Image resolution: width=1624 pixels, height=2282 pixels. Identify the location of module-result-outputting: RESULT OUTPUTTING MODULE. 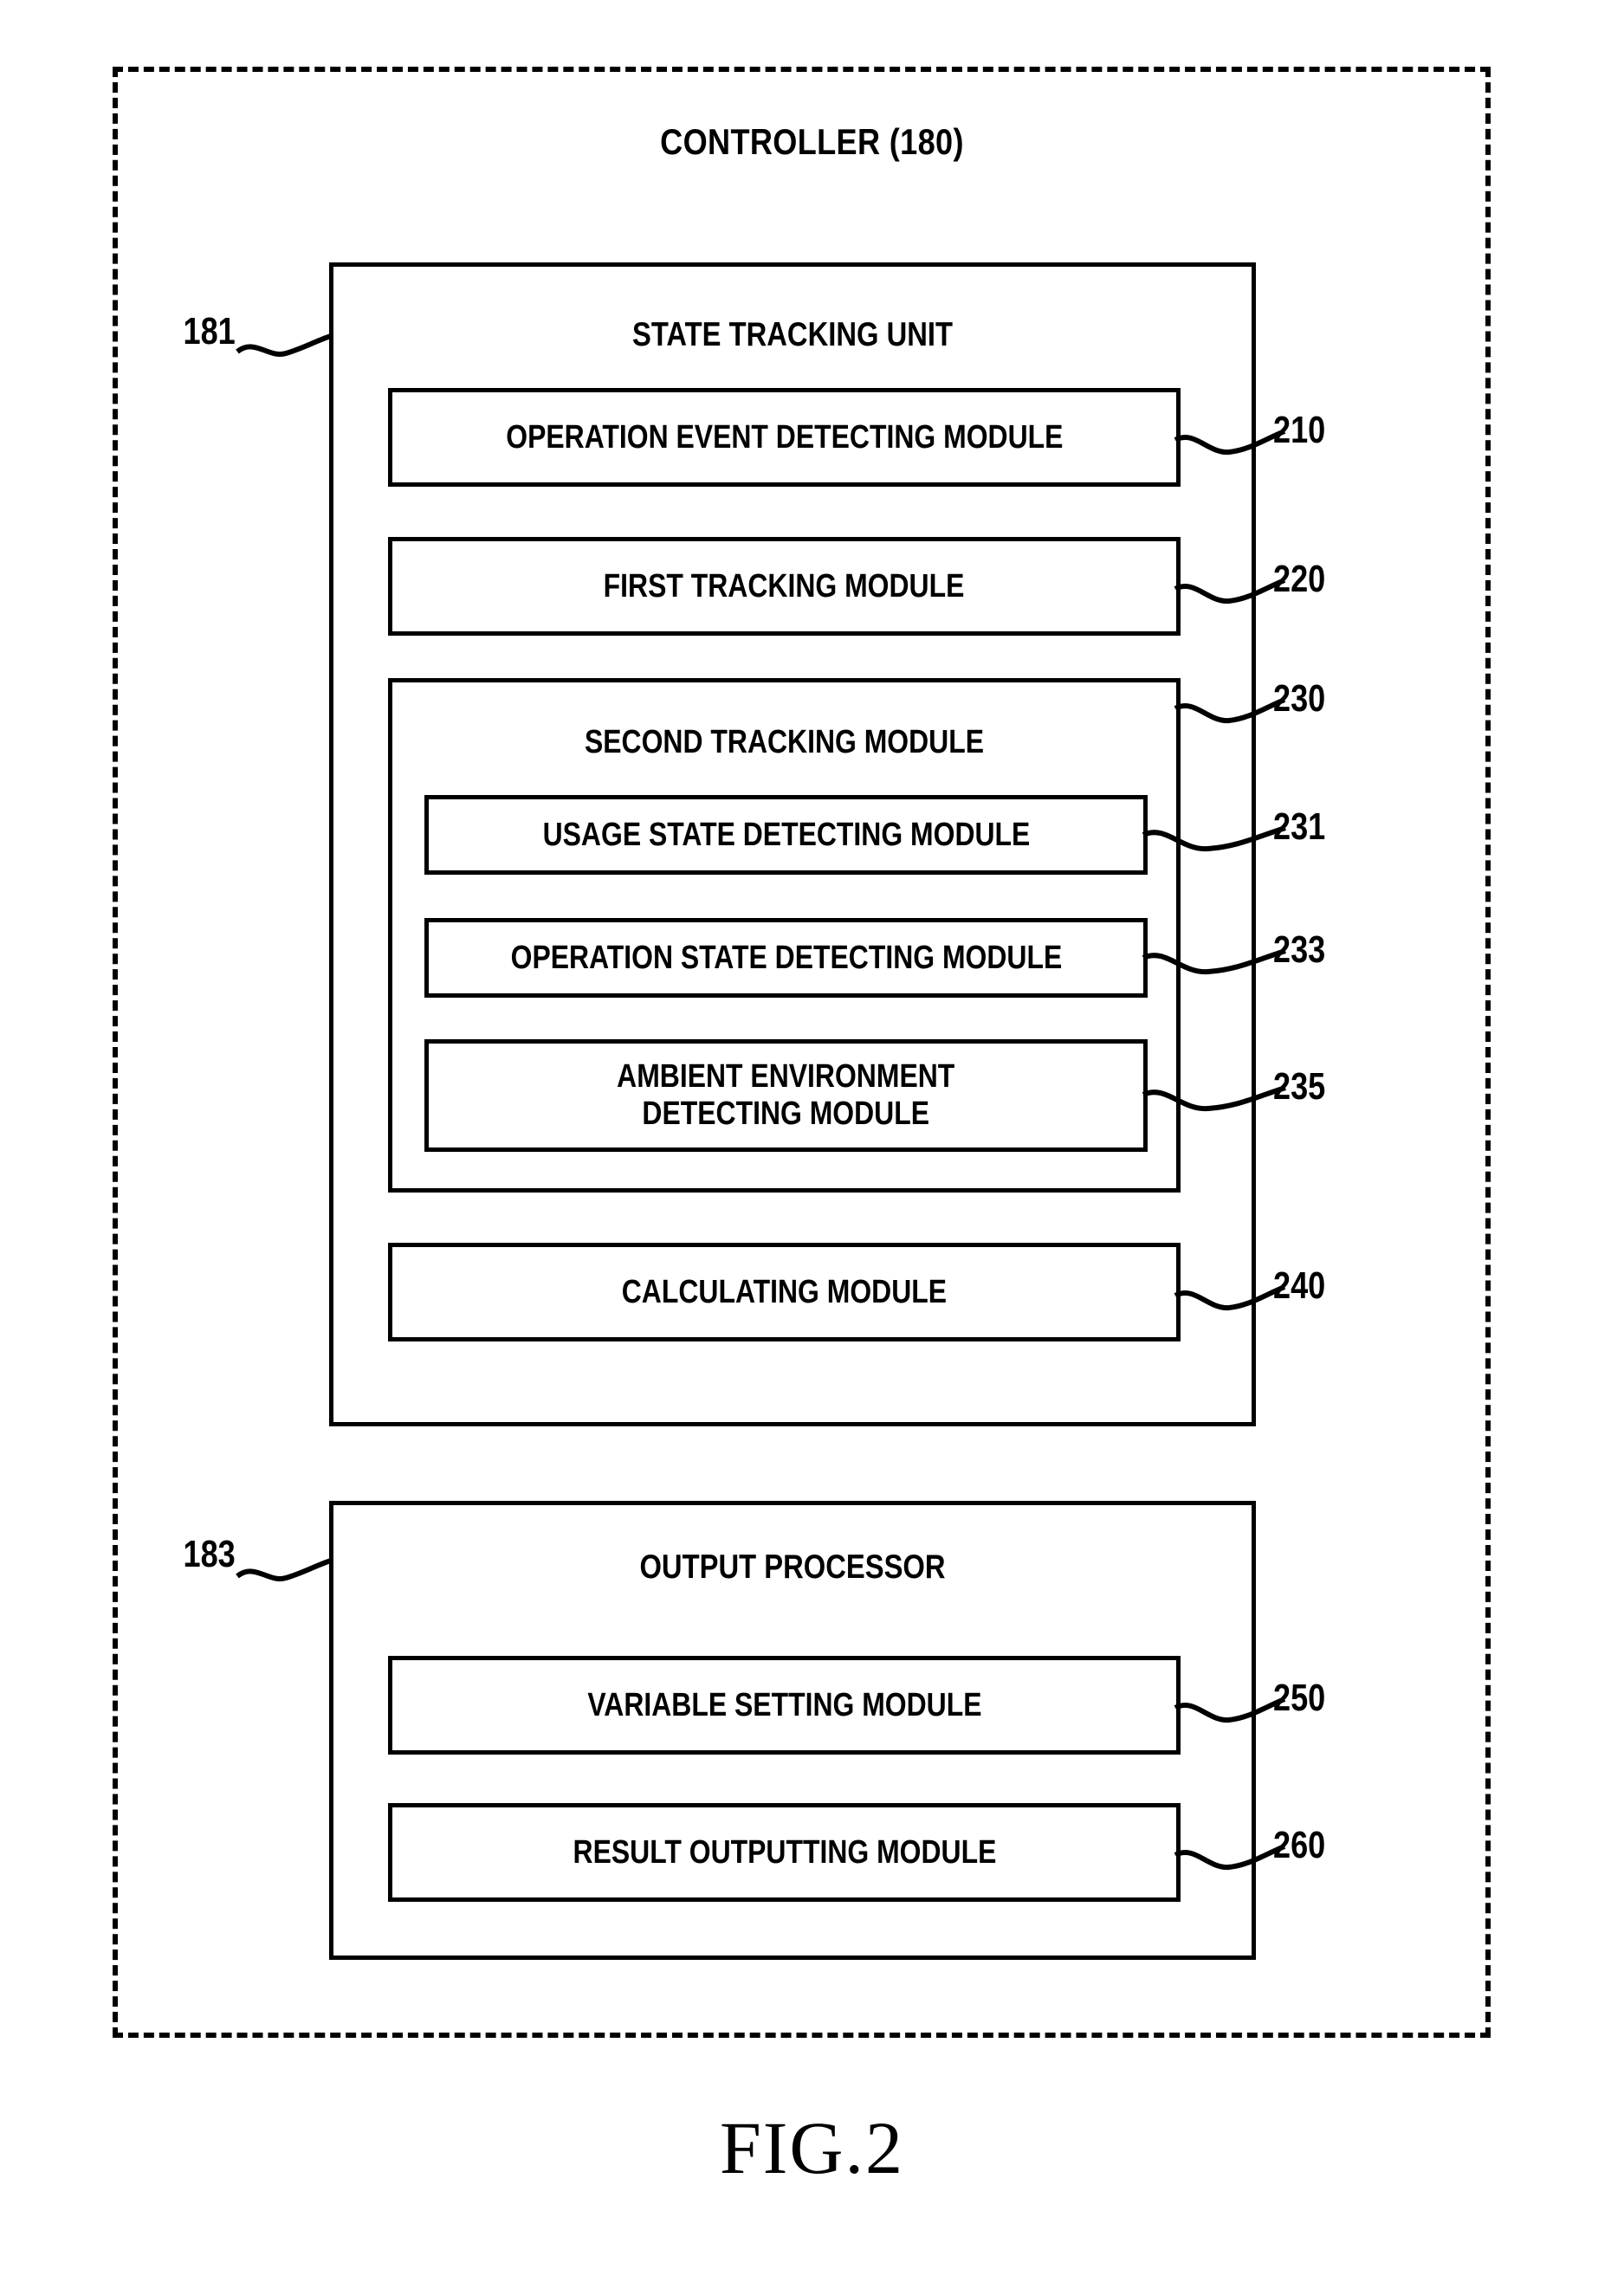
(786, 1854).